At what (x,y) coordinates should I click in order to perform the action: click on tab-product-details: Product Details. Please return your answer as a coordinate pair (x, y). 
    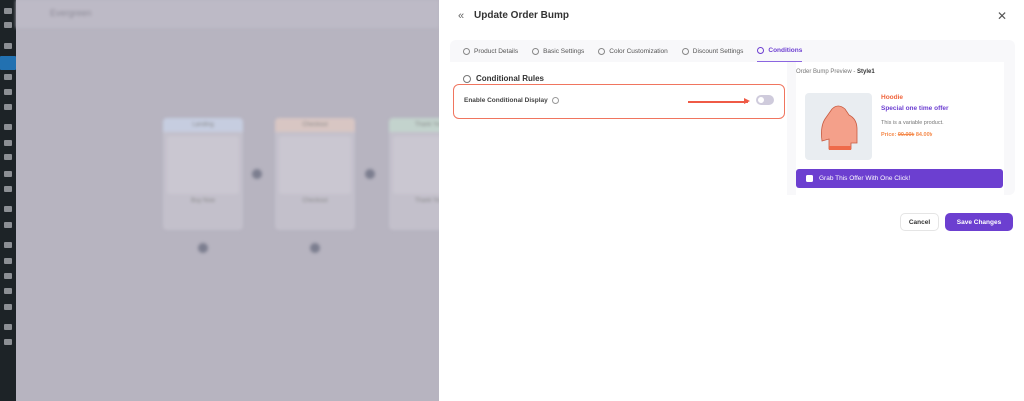
    Looking at the image, I should click on (490, 51).